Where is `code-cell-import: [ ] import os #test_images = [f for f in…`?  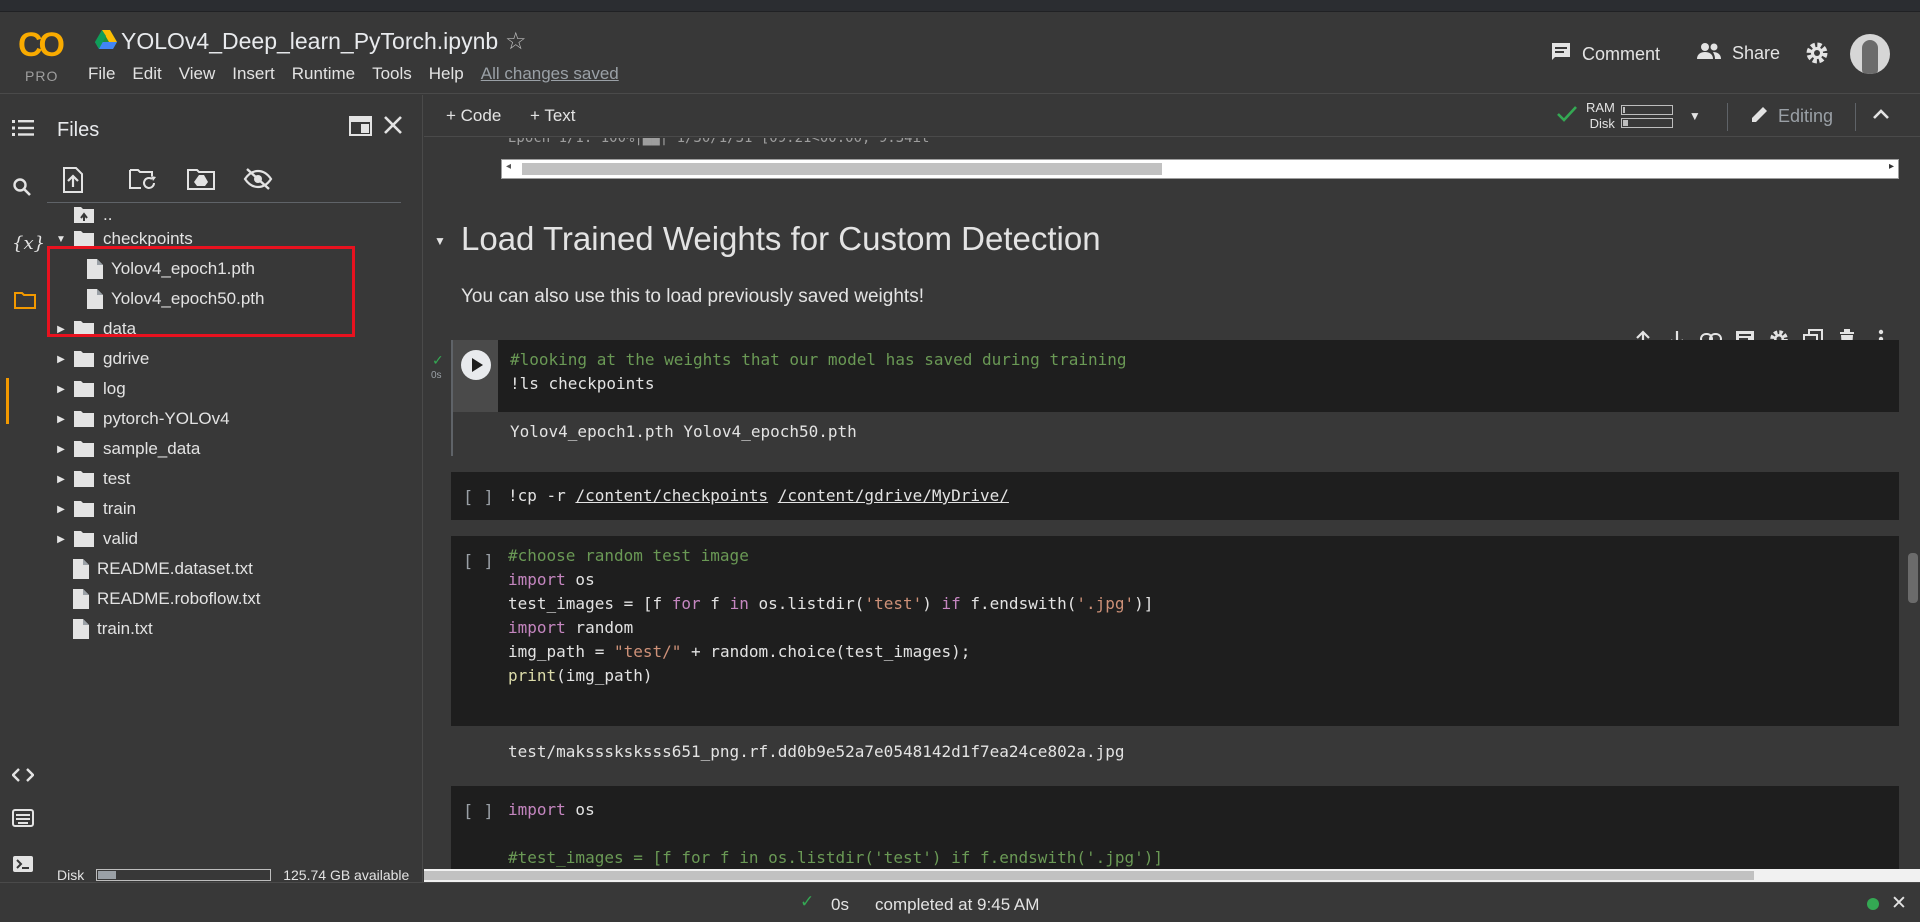 code-cell-import: [ ] import os #test_images = [f for f in… is located at coordinates (1175, 831).